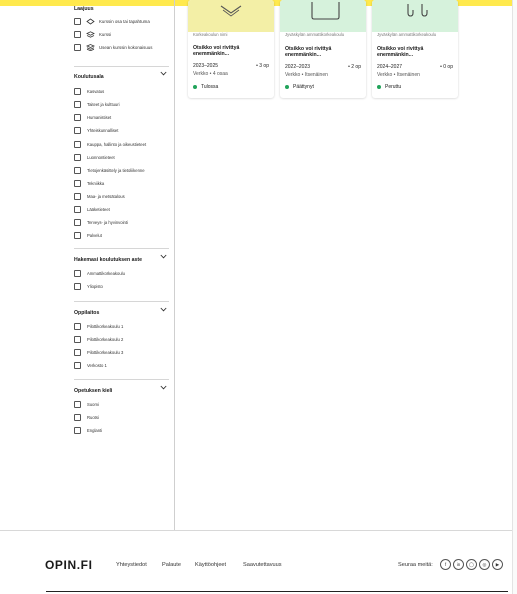  What do you see at coordinates (105, 34) in the screenshot?
I see `filter-option-label: Kurssi` at bounding box center [105, 34].